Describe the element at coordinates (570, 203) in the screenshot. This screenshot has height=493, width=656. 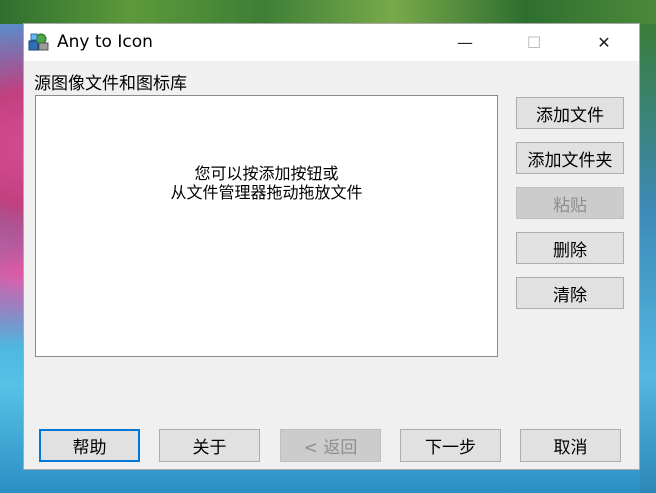
I see `paste-button: 粘贴` at that location.